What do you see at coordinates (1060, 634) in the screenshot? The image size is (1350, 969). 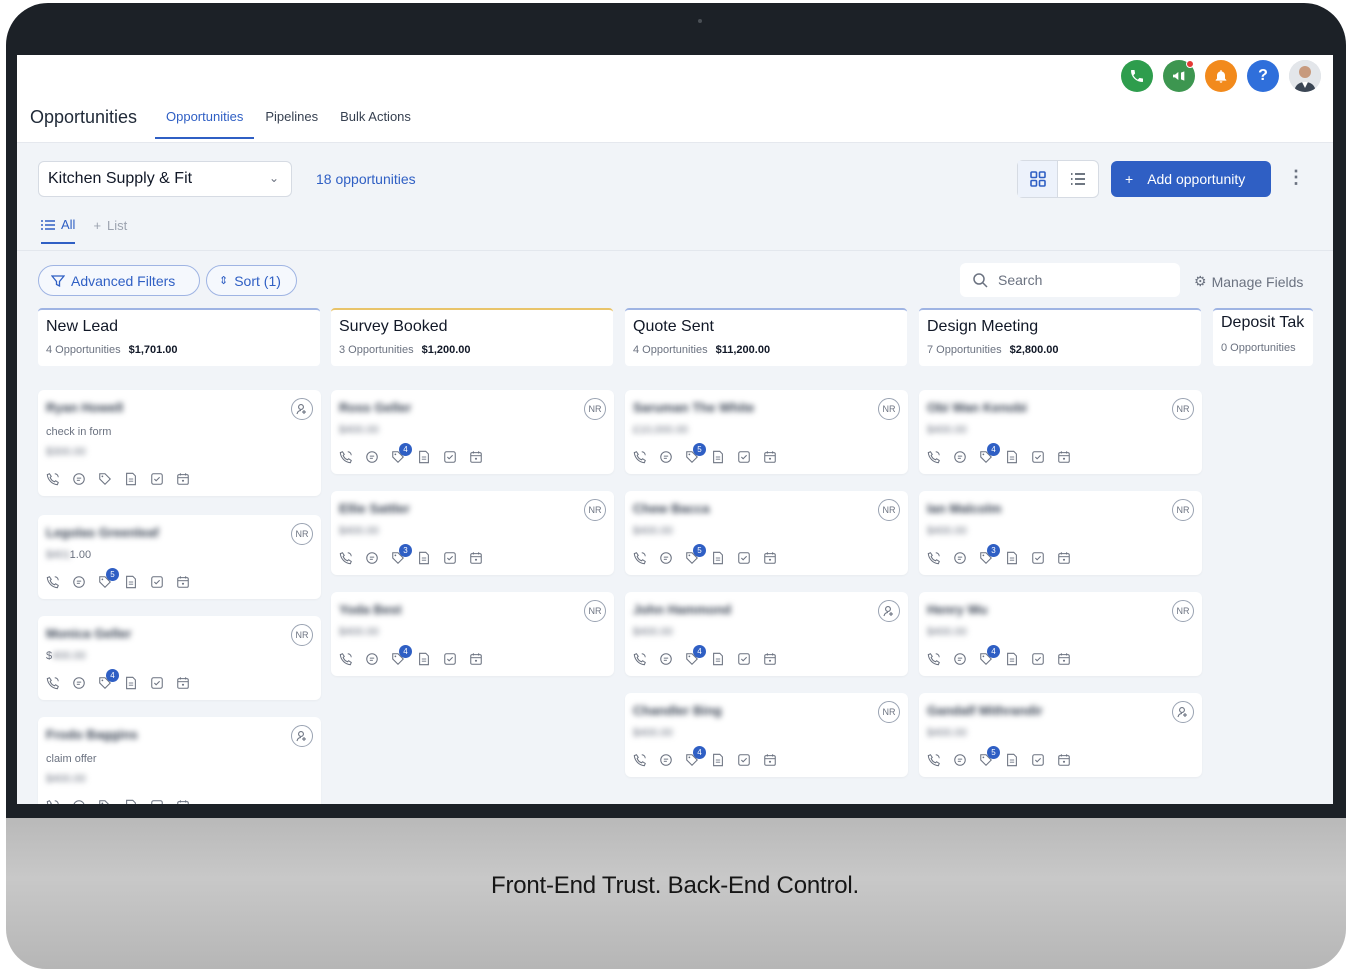 I see `opportunity-card: Henry Wu $400.00 NR 4` at bounding box center [1060, 634].